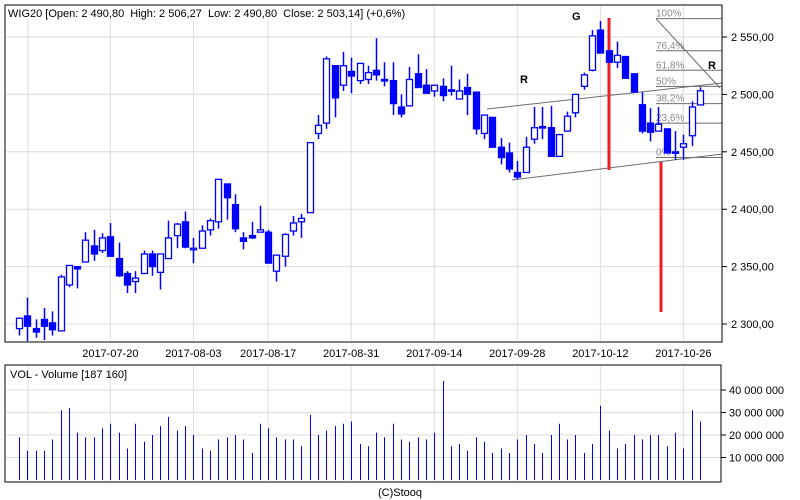 This screenshot has height=500, width=800. I want to click on fib-level-label: 38,2%, so click(670, 99).